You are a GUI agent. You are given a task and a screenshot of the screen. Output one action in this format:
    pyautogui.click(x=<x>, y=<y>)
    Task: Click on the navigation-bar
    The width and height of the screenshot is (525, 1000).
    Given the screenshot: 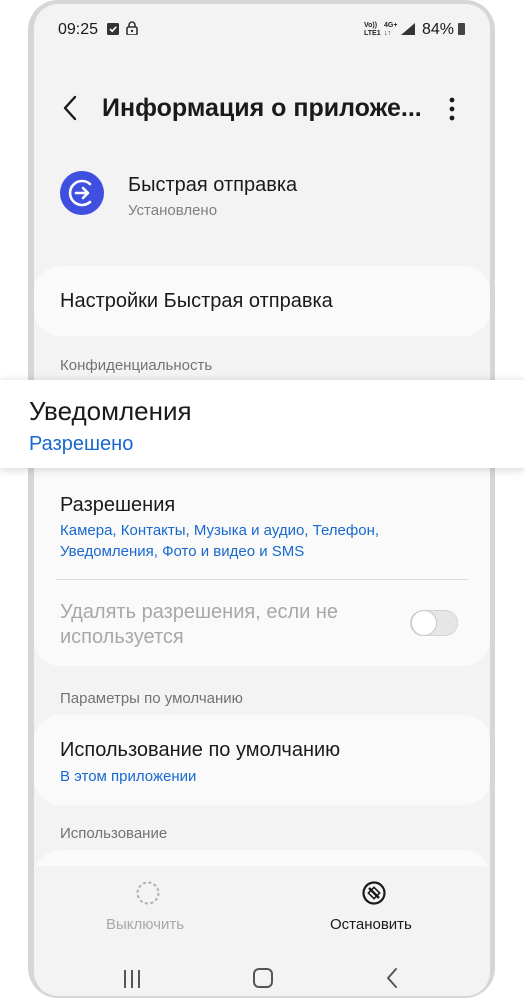 What is the action you would take?
    pyautogui.click(x=262, y=976)
    